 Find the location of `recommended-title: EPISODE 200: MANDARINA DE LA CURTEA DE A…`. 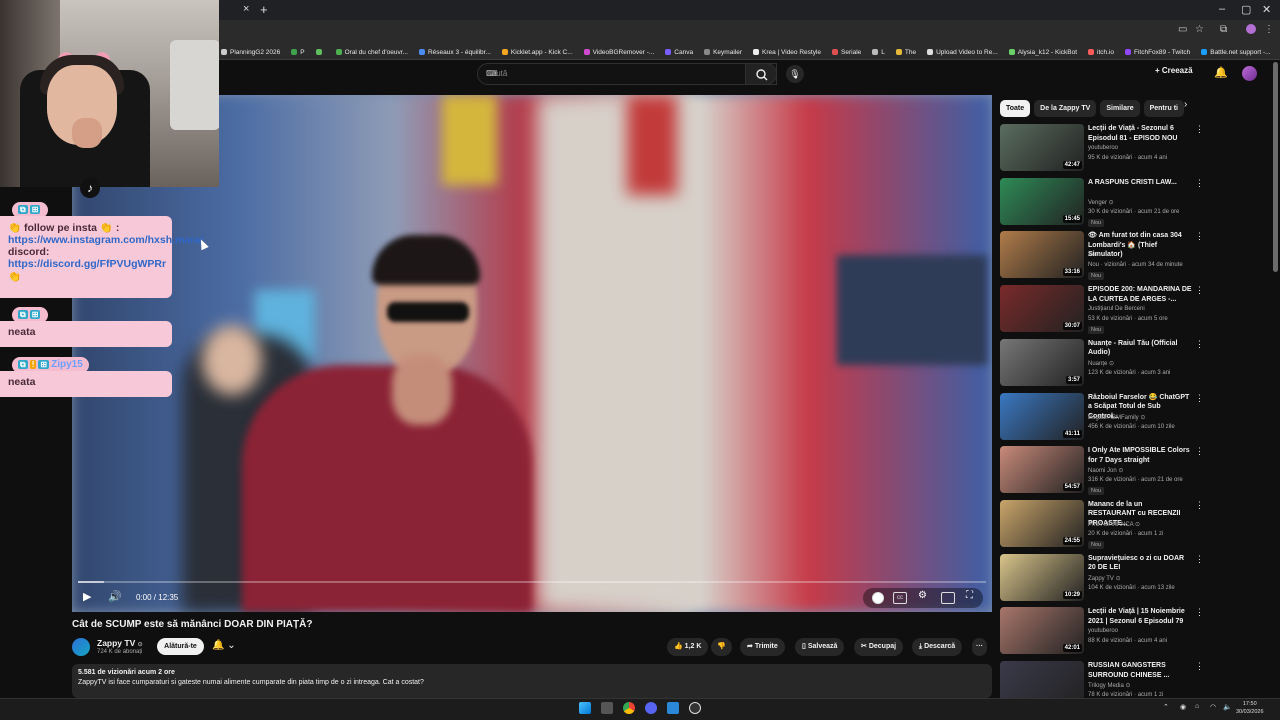

recommended-title: EPISODE 200: MANDARINA DE LA CURTEA DE A… is located at coordinates (1140, 294).